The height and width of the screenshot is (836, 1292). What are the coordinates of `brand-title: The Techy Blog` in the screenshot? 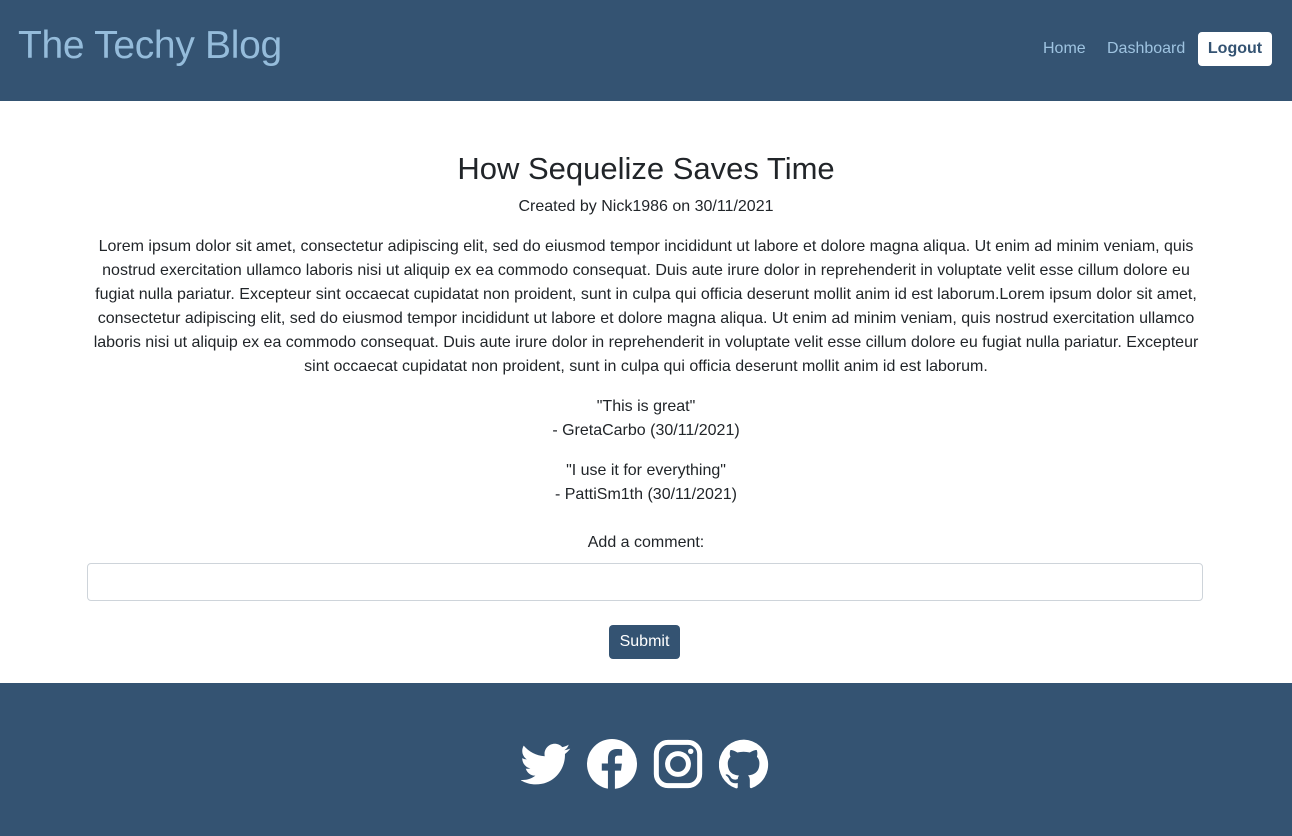 It's located at (150, 46).